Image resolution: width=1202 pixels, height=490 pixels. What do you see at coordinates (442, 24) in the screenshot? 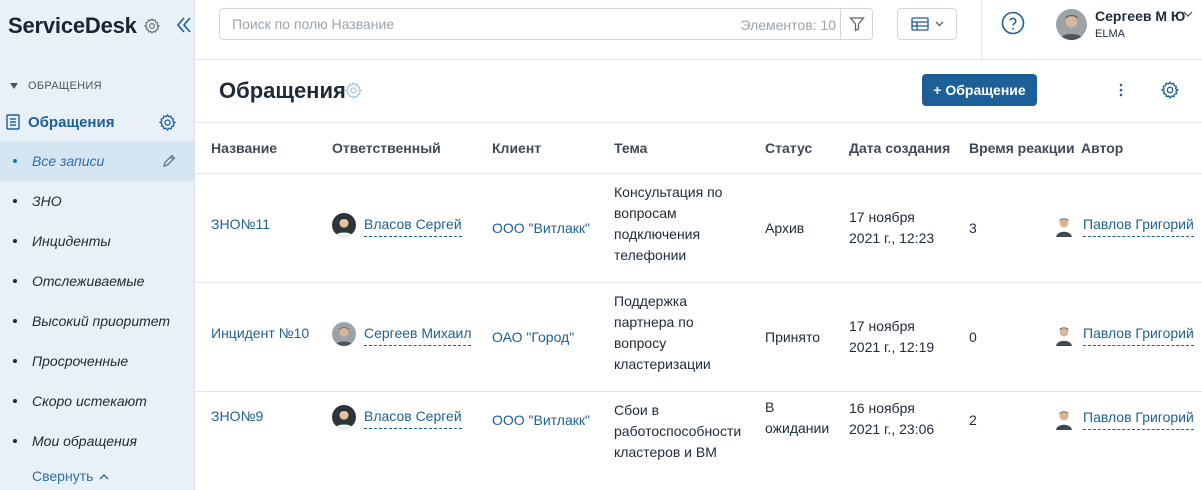
I see `search-input` at bounding box center [442, 24].